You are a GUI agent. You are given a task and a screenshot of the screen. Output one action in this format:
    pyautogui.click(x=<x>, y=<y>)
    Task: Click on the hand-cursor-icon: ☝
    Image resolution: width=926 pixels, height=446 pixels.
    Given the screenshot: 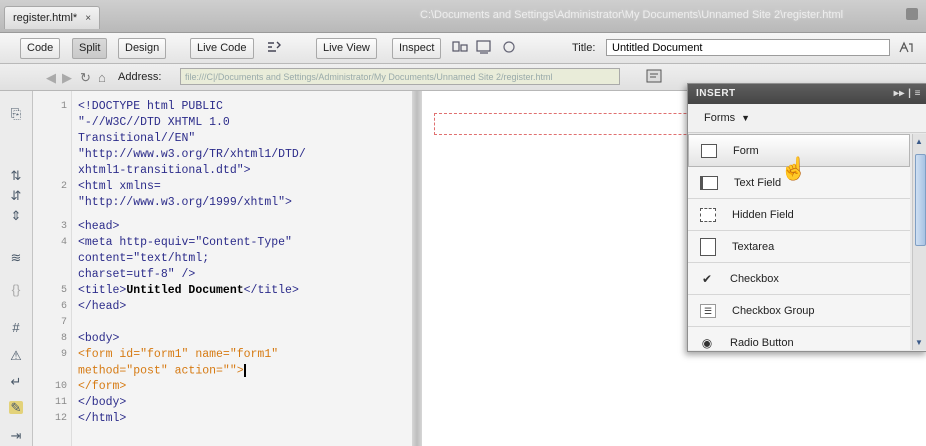 What is the action you would take?
    pyautogui.click(x=794, y=168)
    